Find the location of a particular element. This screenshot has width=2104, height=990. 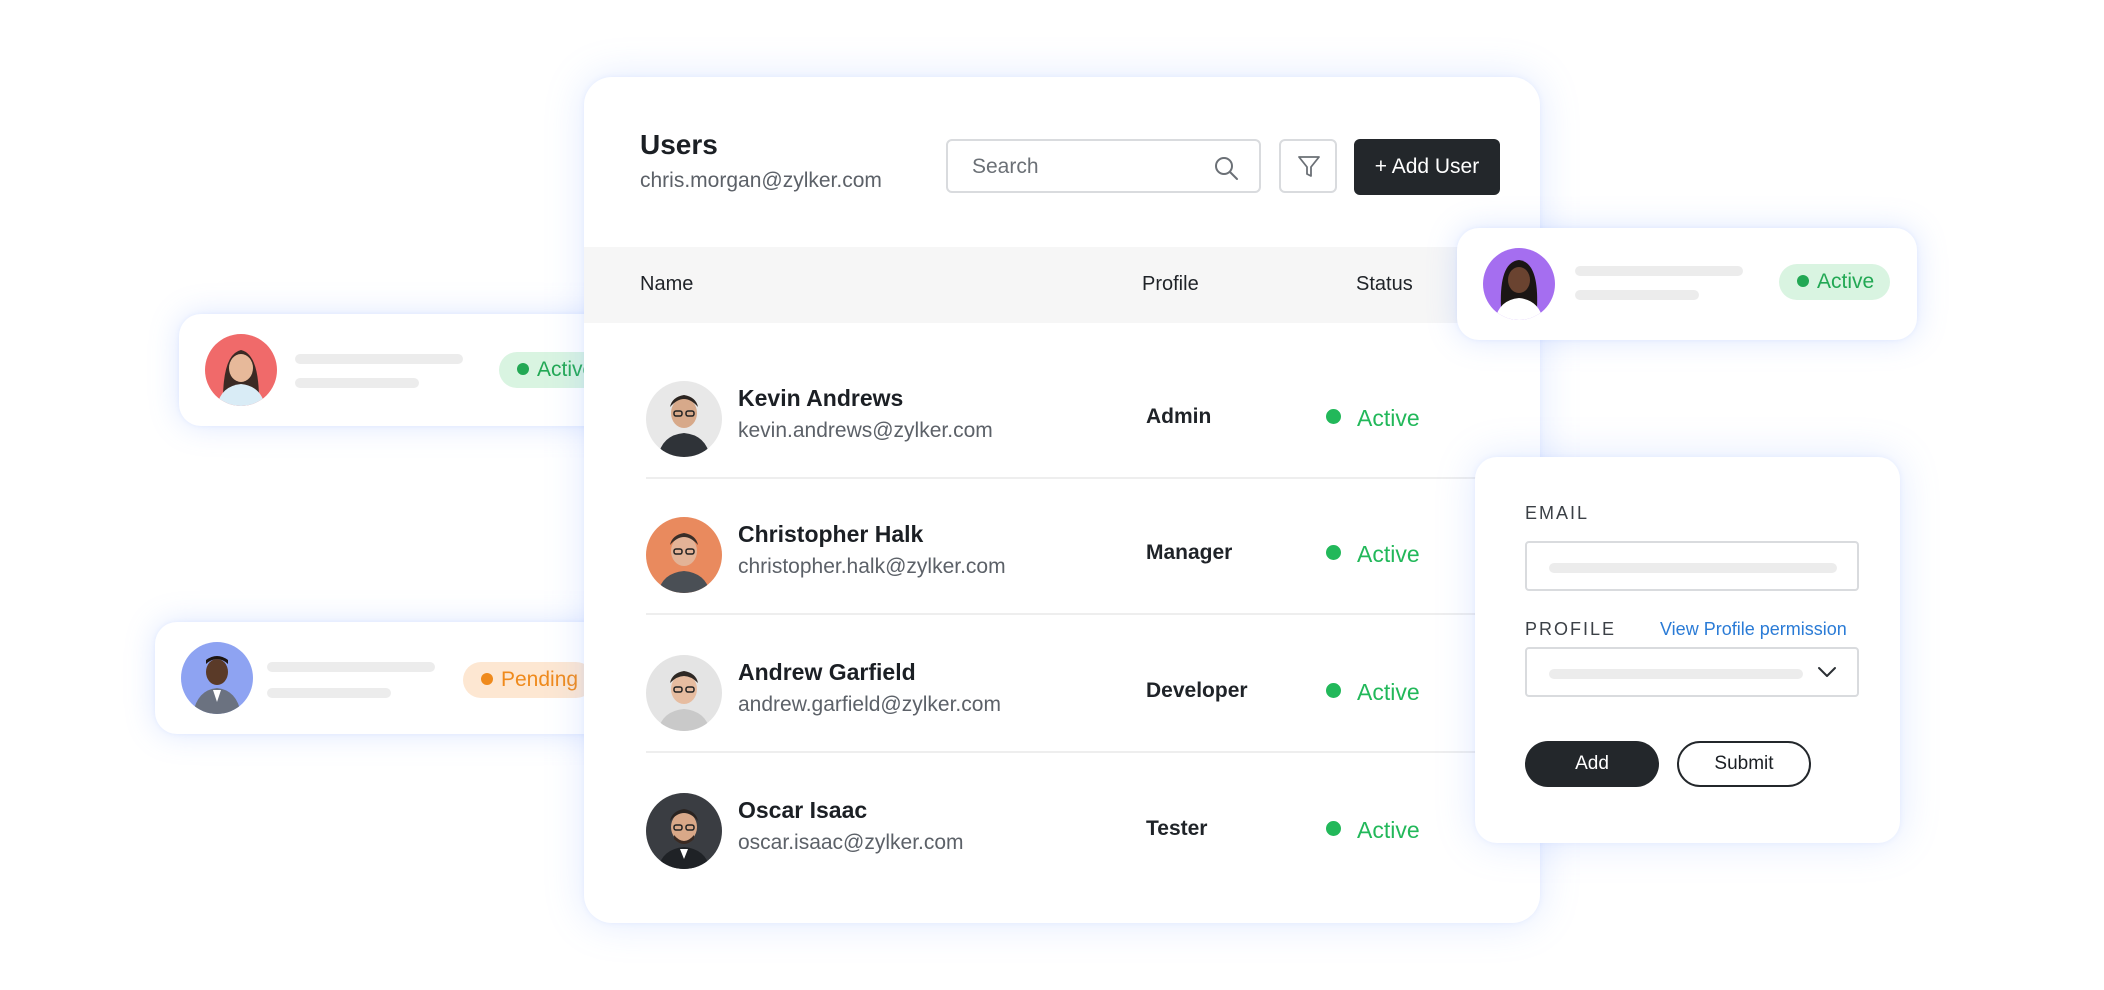

search-placeholder: Search is located at coordinates (1005, 166).